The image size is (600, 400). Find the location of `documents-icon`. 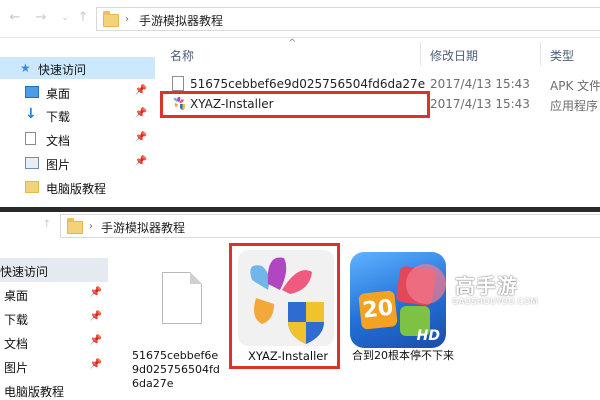

documents-icon is located at coordinates (30, 138).